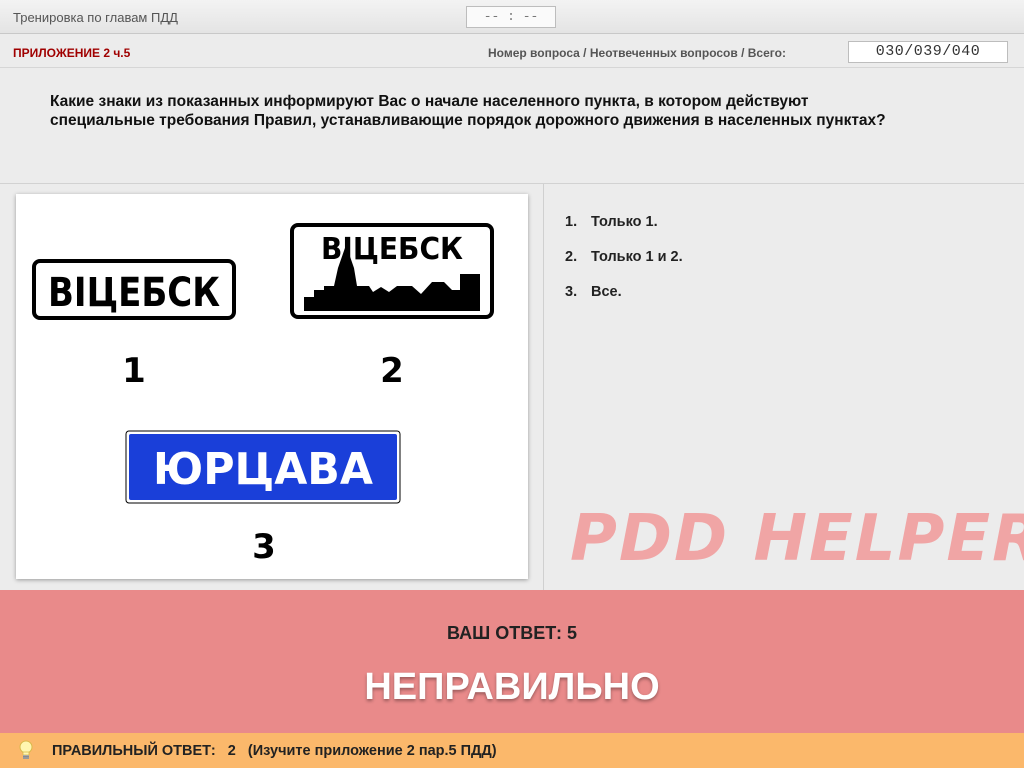 The height and width of the screenshot is (768, 1024). I want to click on section-label: ПРИЛОЖЕНИЕ 2 ч.5, so click(72, 53).